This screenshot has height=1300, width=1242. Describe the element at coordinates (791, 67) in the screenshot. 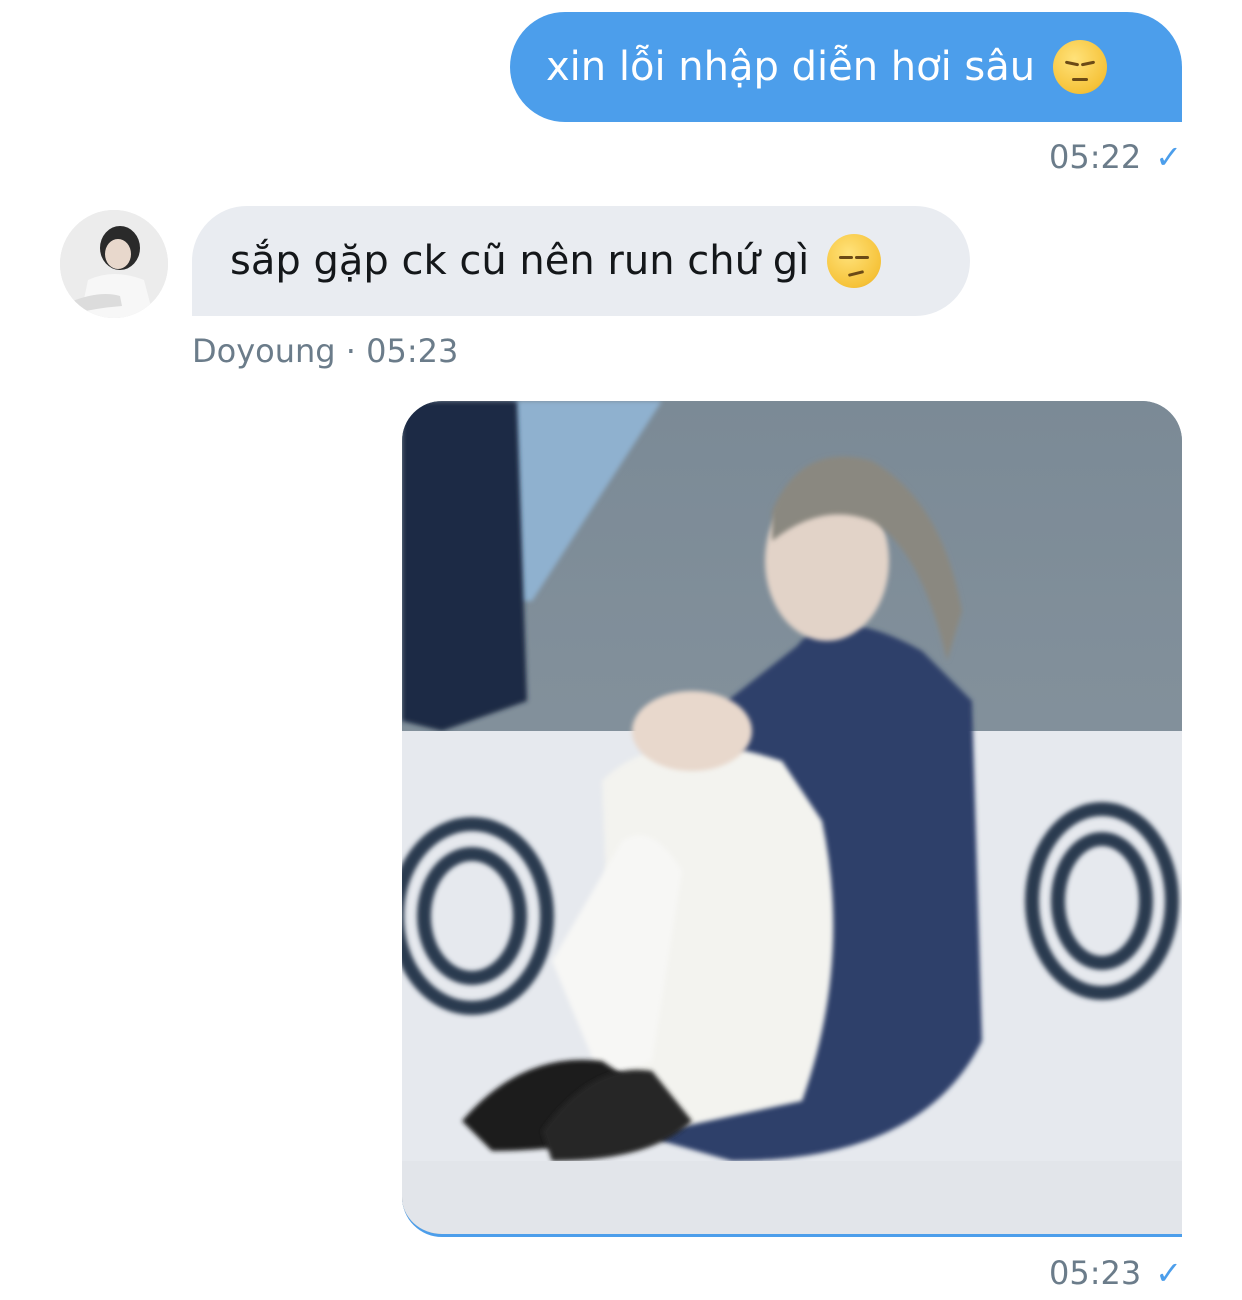

I see `message-text: xin lỗi nhập diễn hơi sâu` at that location.